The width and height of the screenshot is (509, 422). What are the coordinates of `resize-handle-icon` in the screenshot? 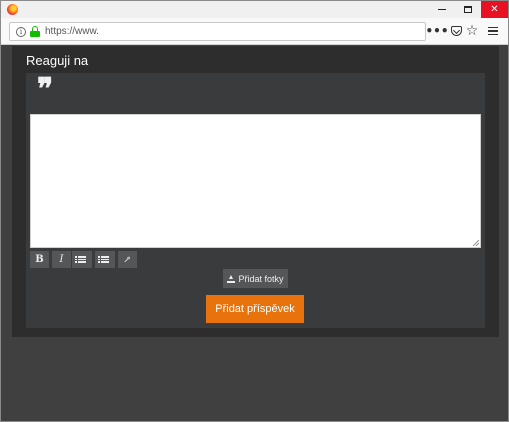 It's located at (476, 243).